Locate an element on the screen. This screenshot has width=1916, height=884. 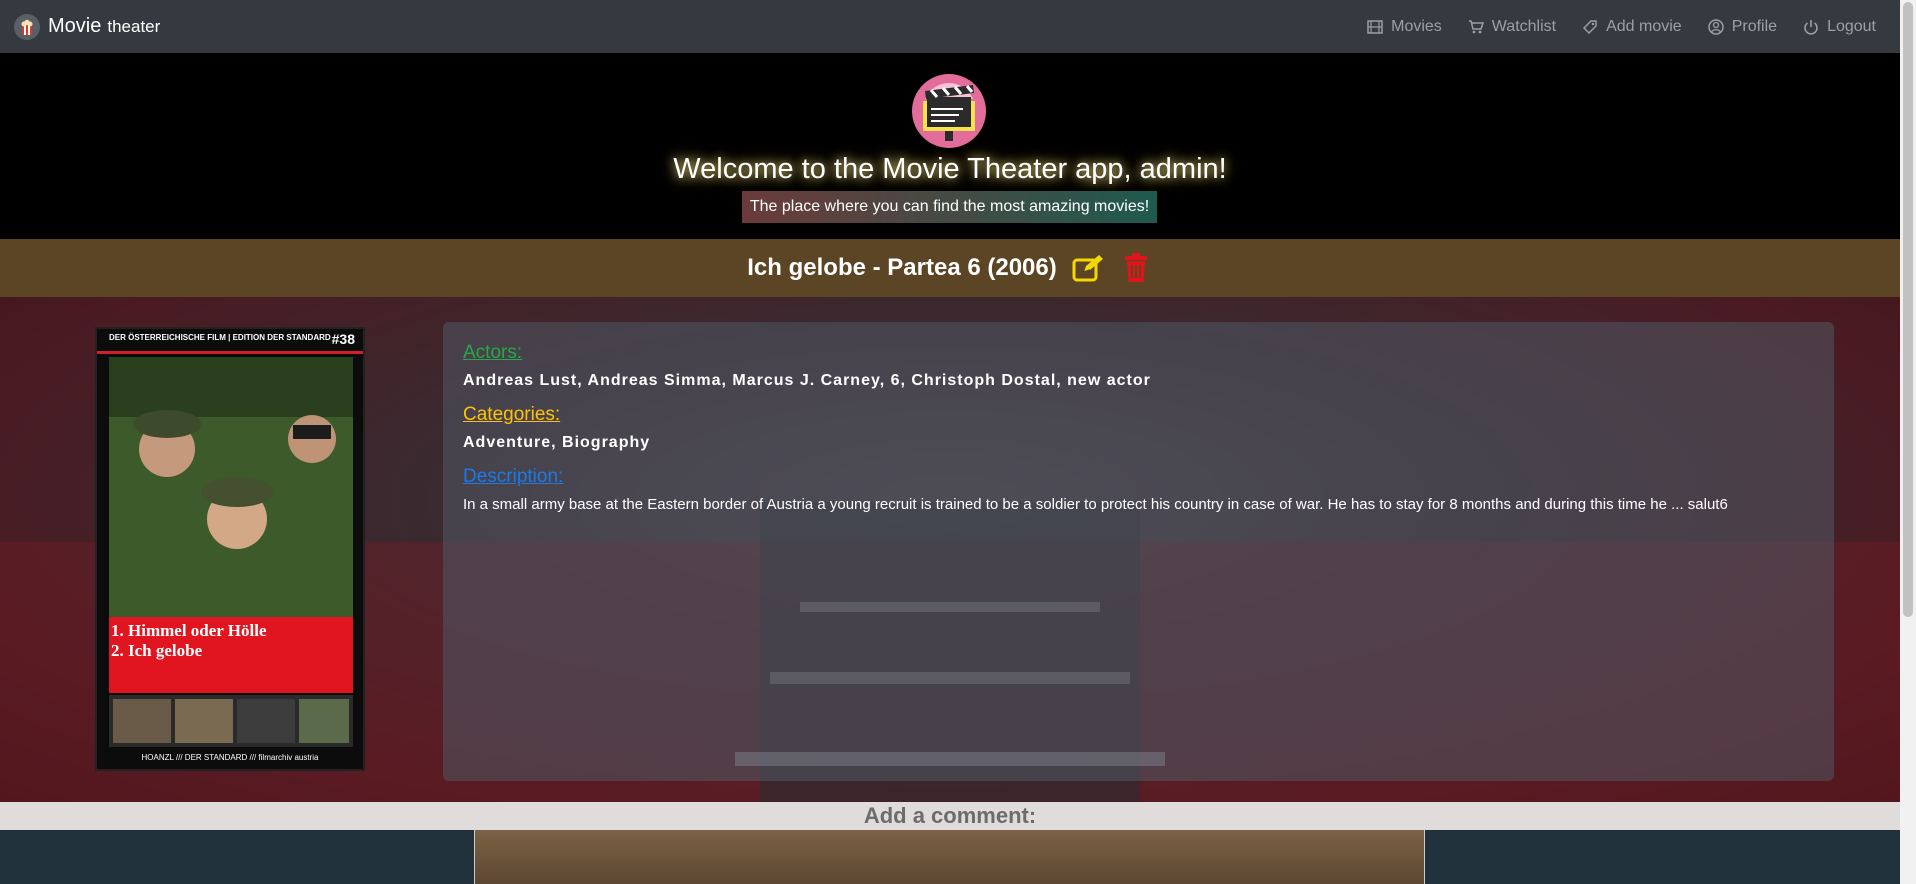
brand: Movie theater is located at coordinates (87, 26).